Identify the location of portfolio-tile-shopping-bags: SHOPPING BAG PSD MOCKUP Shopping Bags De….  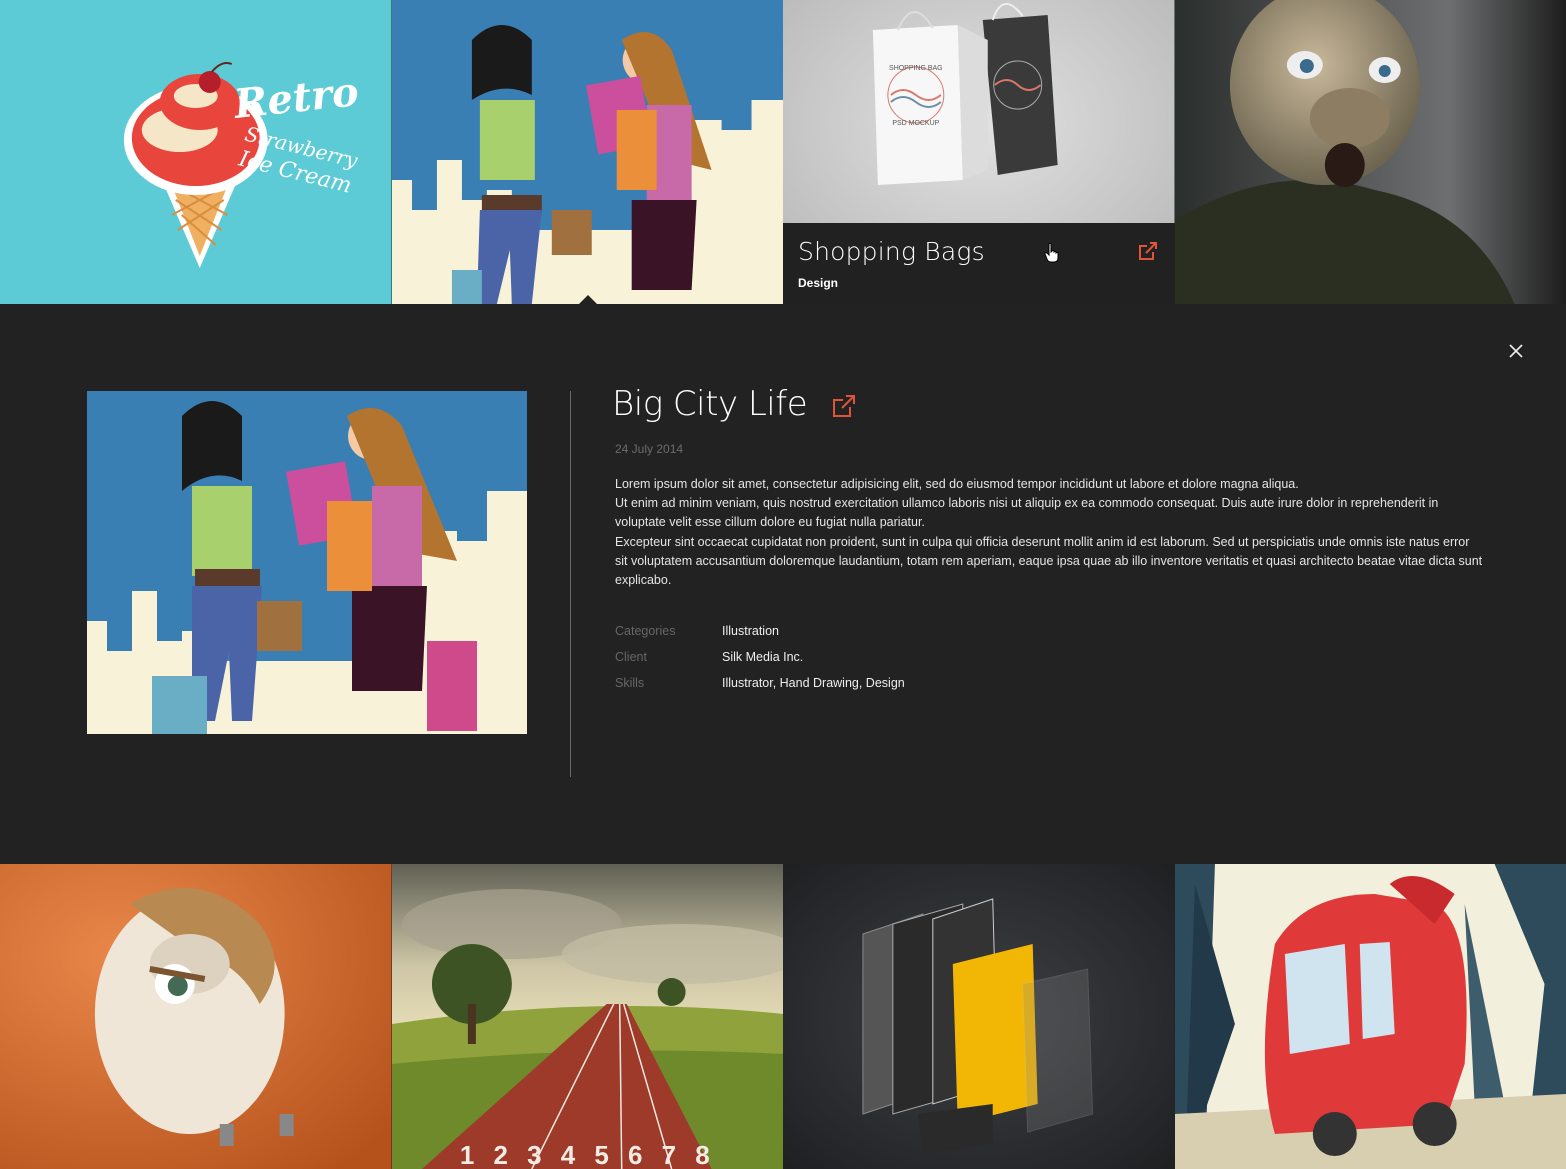
(979, 152).